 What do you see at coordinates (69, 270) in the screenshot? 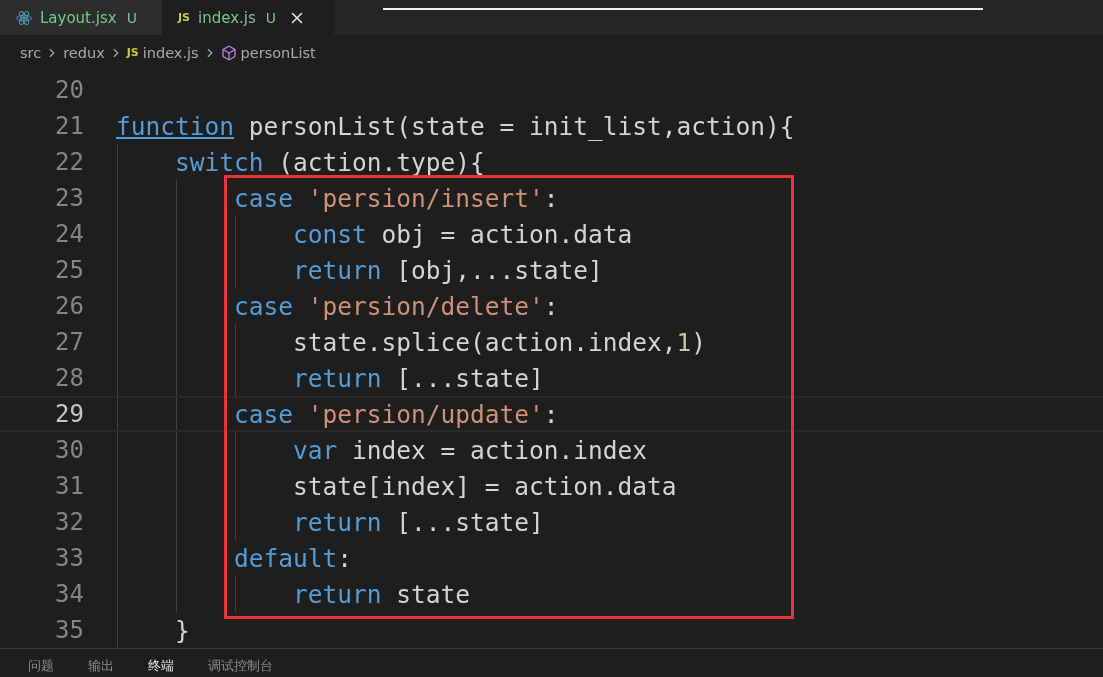
I see `line-number: 25` at bounding box center [69, 270].